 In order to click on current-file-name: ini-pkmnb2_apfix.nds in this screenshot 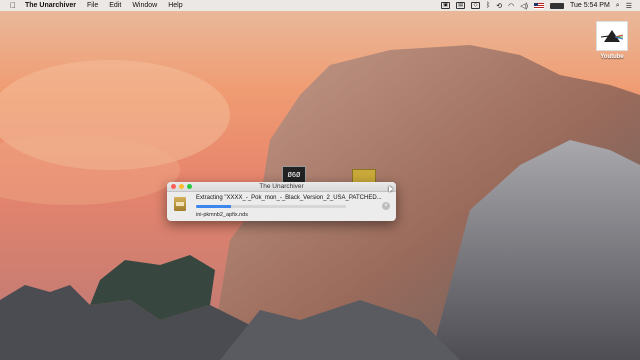, I will do `click(222, 215)`.